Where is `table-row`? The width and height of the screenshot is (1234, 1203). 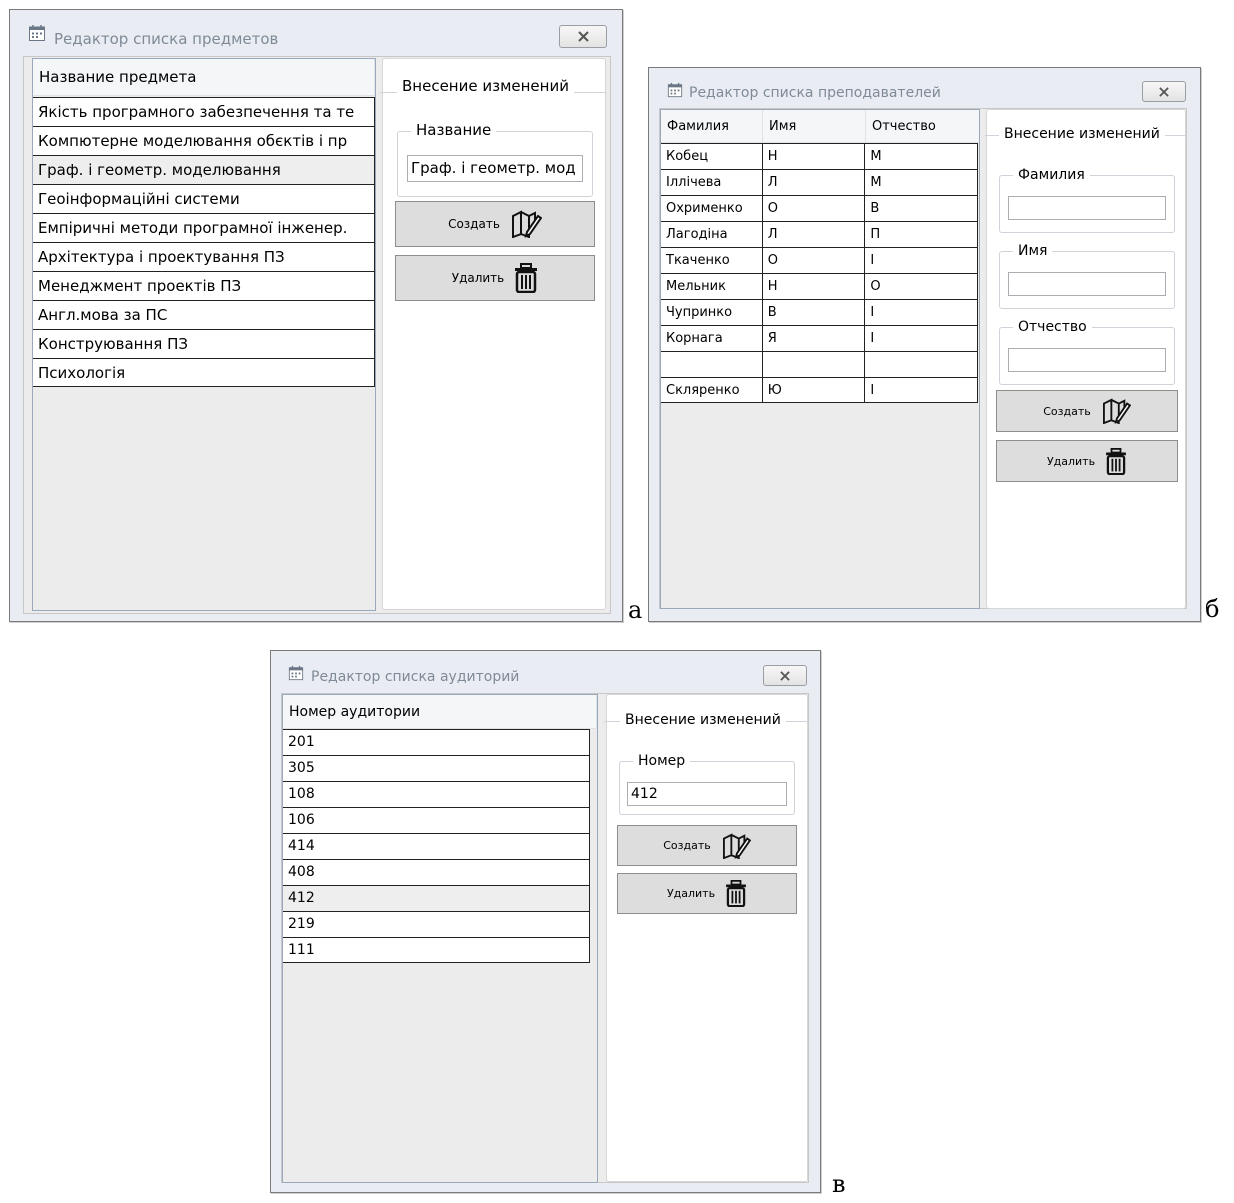 table-row is located at coordinates (819, 364).